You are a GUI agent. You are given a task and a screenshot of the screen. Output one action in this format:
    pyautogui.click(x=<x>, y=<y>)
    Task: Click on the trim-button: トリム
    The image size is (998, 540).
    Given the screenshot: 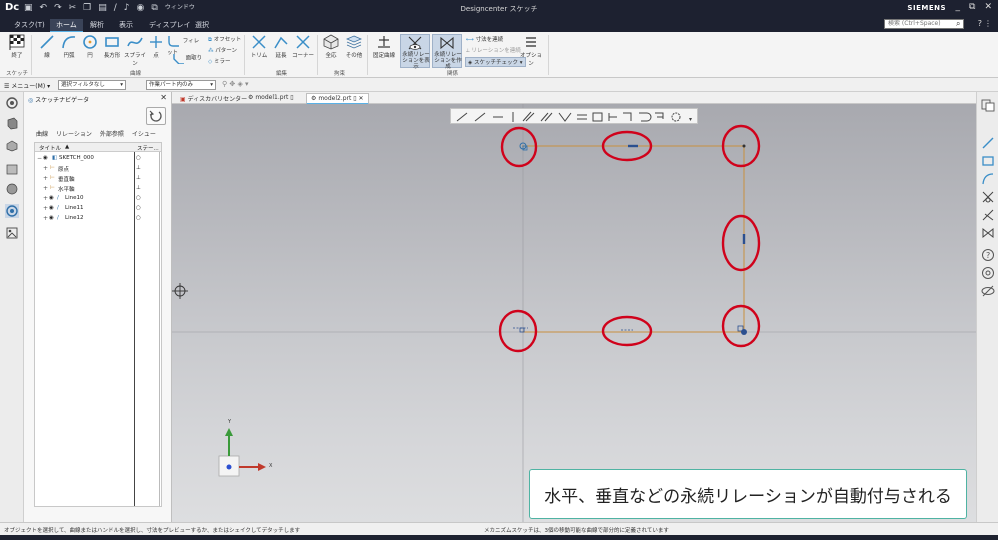 What is the action you would take?
    pyautogui.click(x=259, y=46)
    